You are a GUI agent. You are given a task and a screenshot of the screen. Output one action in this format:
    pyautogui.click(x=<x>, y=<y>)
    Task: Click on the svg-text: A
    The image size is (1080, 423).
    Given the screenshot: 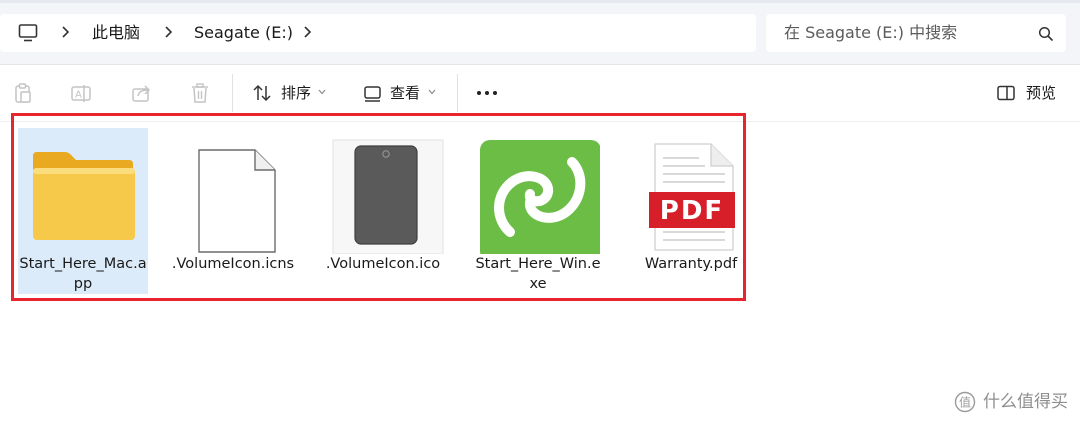 What is the action you would take?
    pyautogui.click(x=78, y=95)
    